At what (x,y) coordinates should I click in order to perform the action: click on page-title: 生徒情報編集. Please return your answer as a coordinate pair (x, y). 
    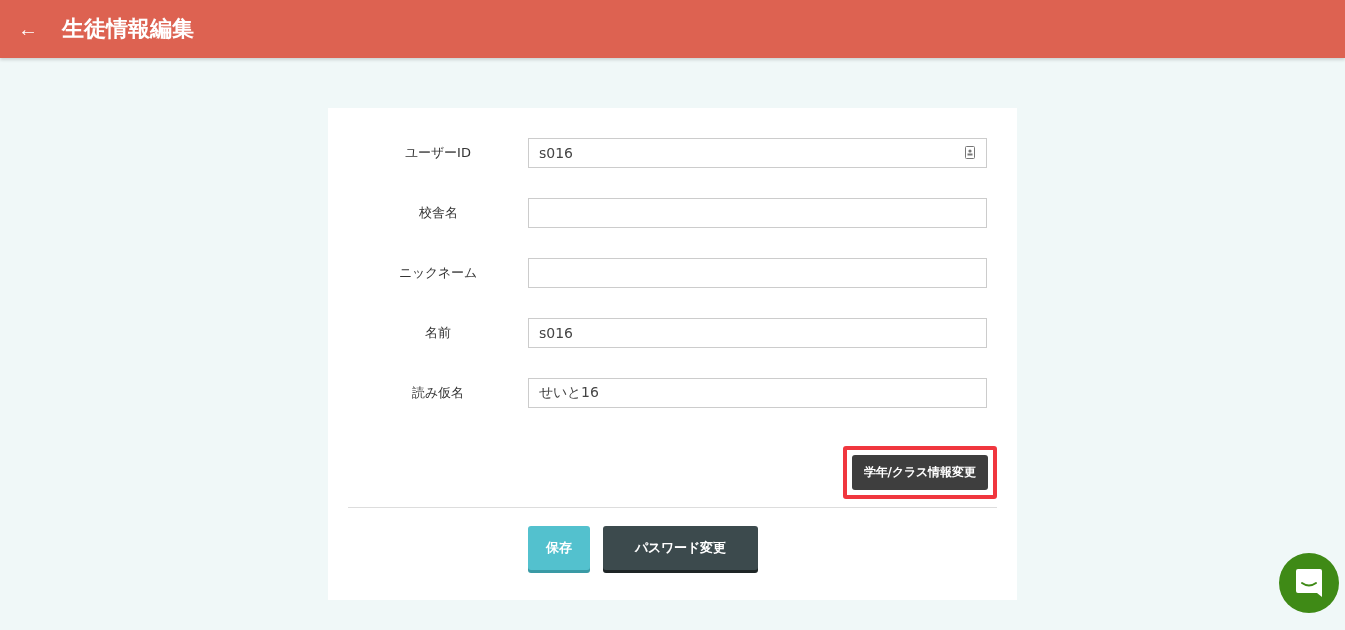
    Looking at the image, I should click on (128, 29).